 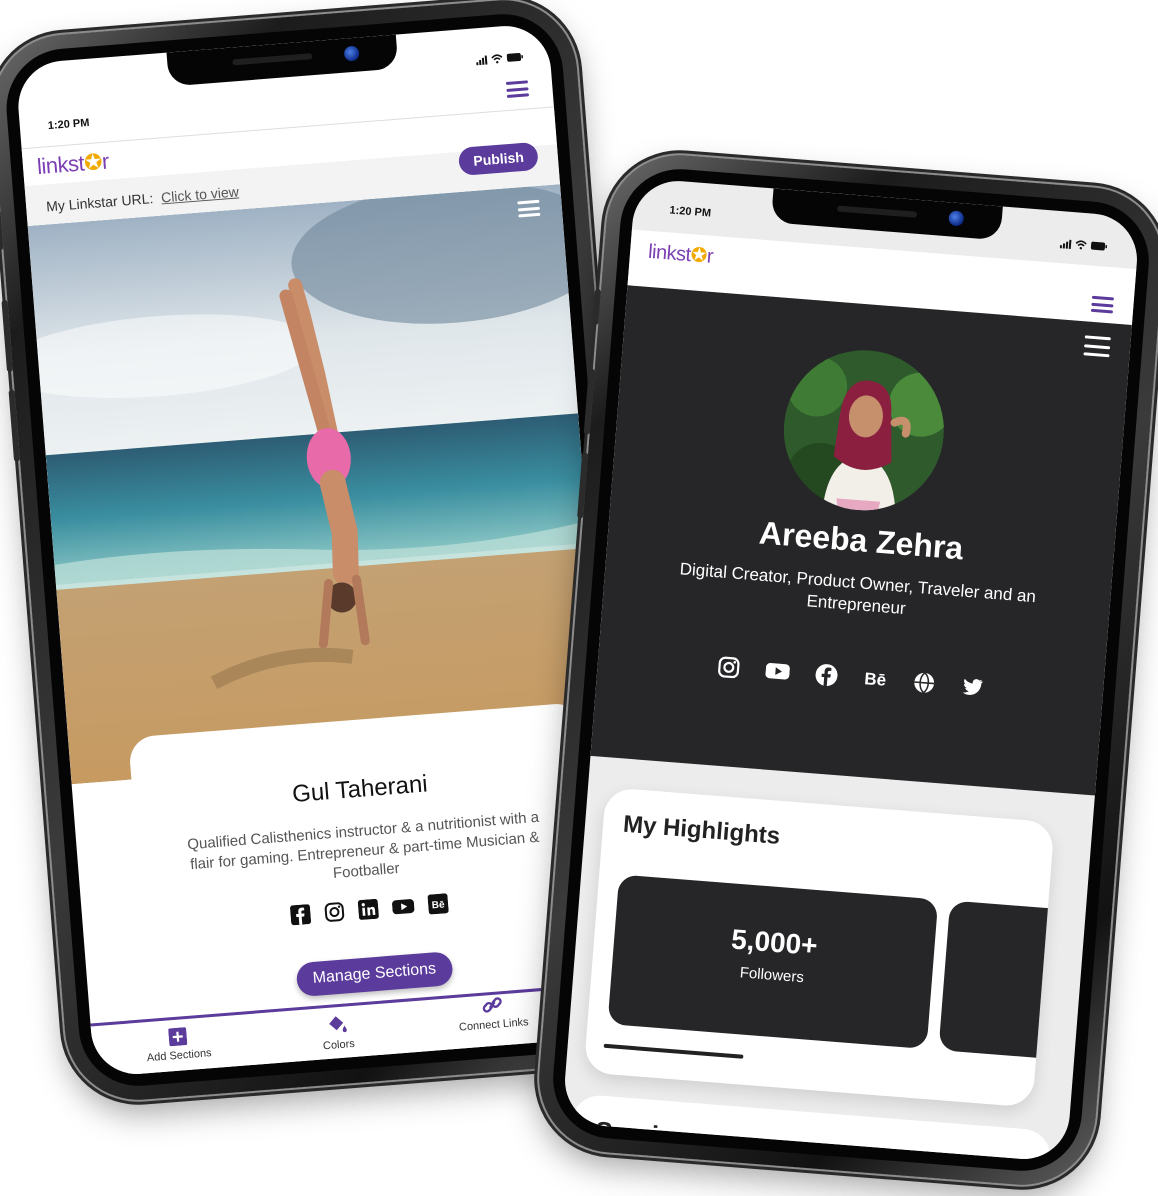 What do you see at coordinates (924, 683) in the screenshot?
I see `globe-icon` at bounding box center [924, 683].